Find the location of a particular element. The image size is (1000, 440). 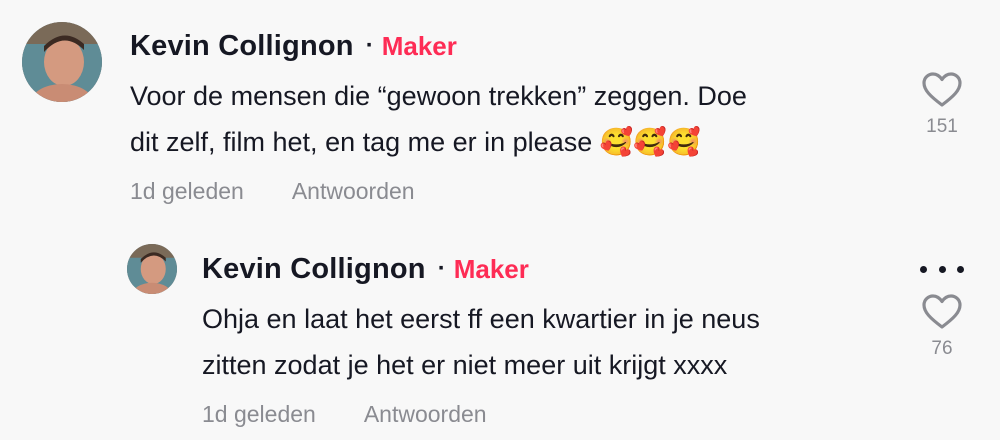

more-dots-icon is located at coordinates (942, 269).